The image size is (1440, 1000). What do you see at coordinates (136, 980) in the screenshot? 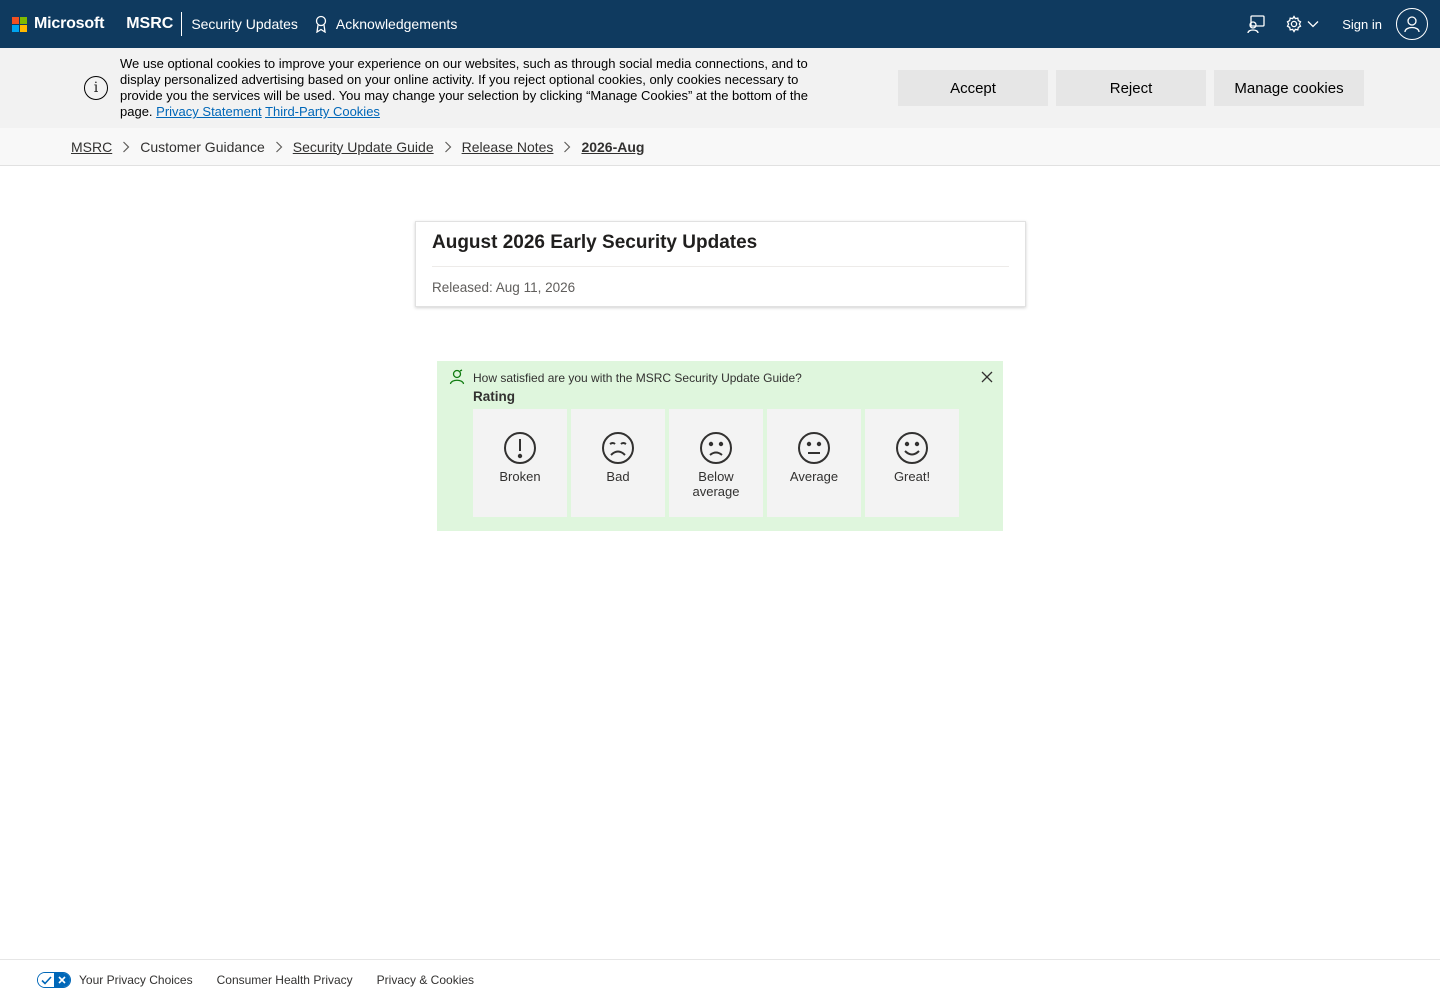
I see `your-privacy-choices-label: Your Privacy Choices` at bounding box center [136, 980].